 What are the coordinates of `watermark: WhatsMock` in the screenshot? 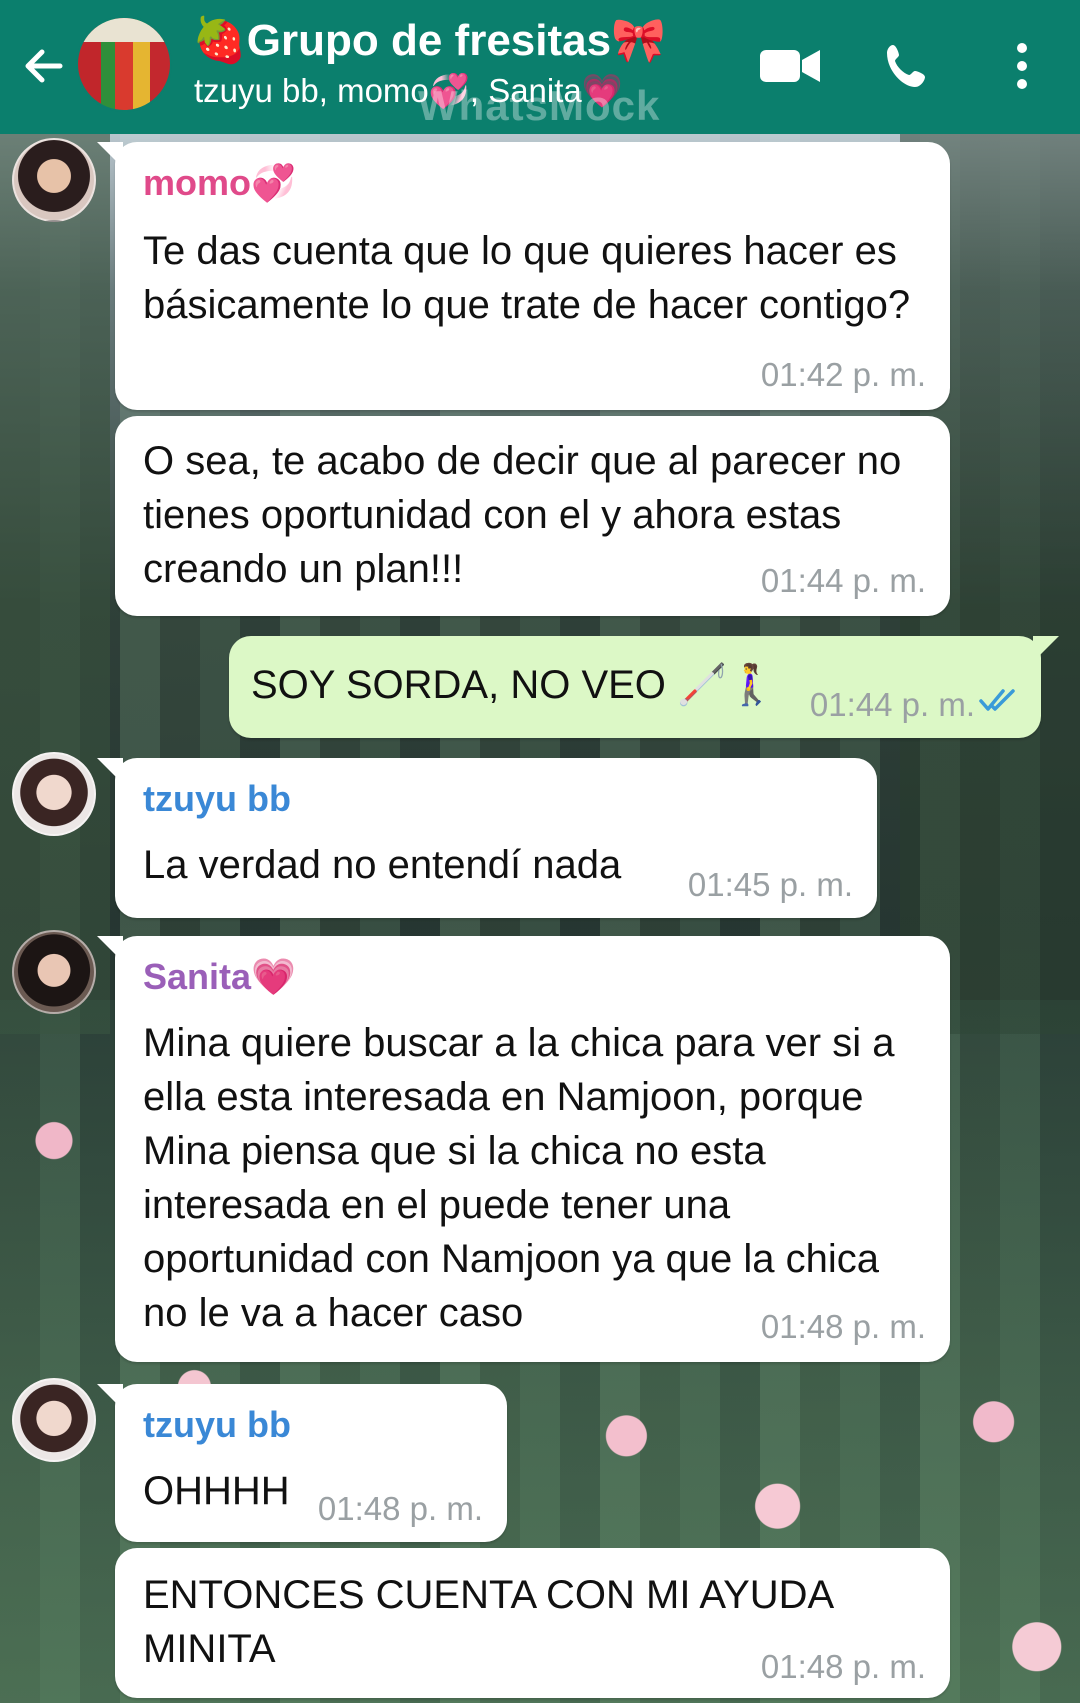 It's located at (539, 105).